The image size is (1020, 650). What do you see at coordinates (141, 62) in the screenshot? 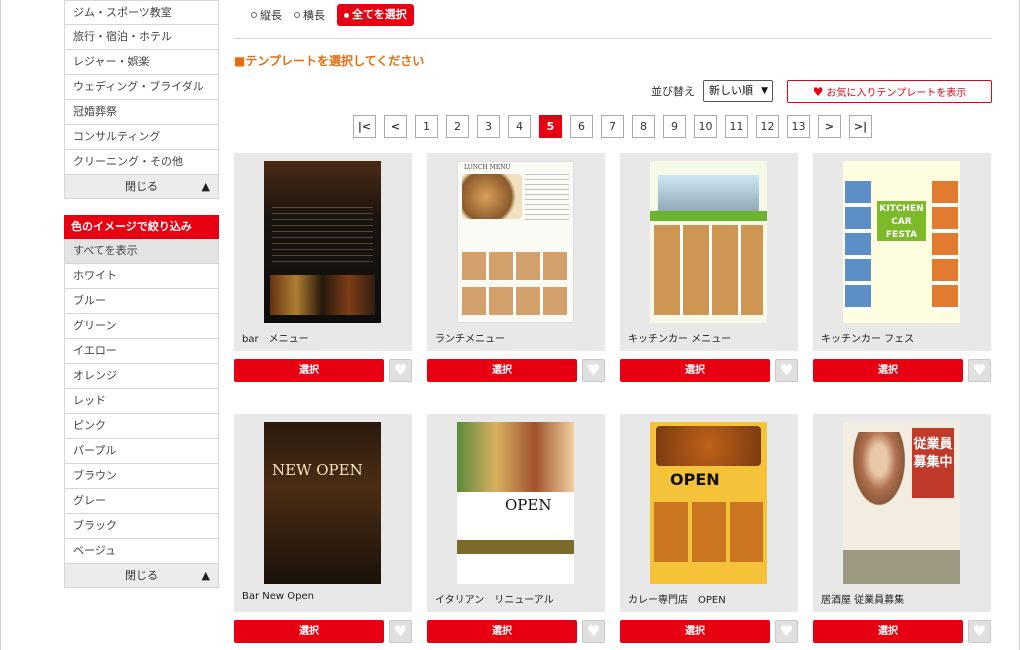
I see `category-item: レジャー・娯楽` at bounding box center [141, 62].